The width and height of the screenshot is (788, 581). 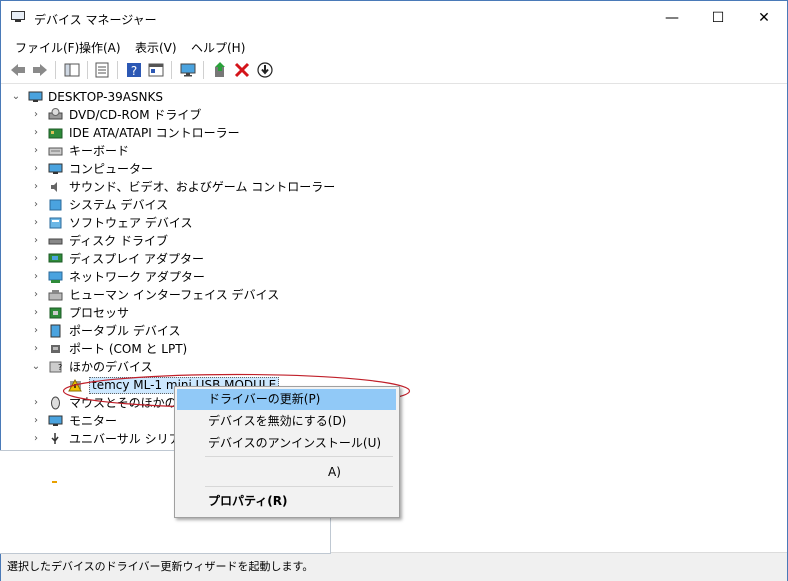 What do you see at coordinates (220, 70) in the screenshot?
I see `update-driver-icon` at bounding box center [220, 70].